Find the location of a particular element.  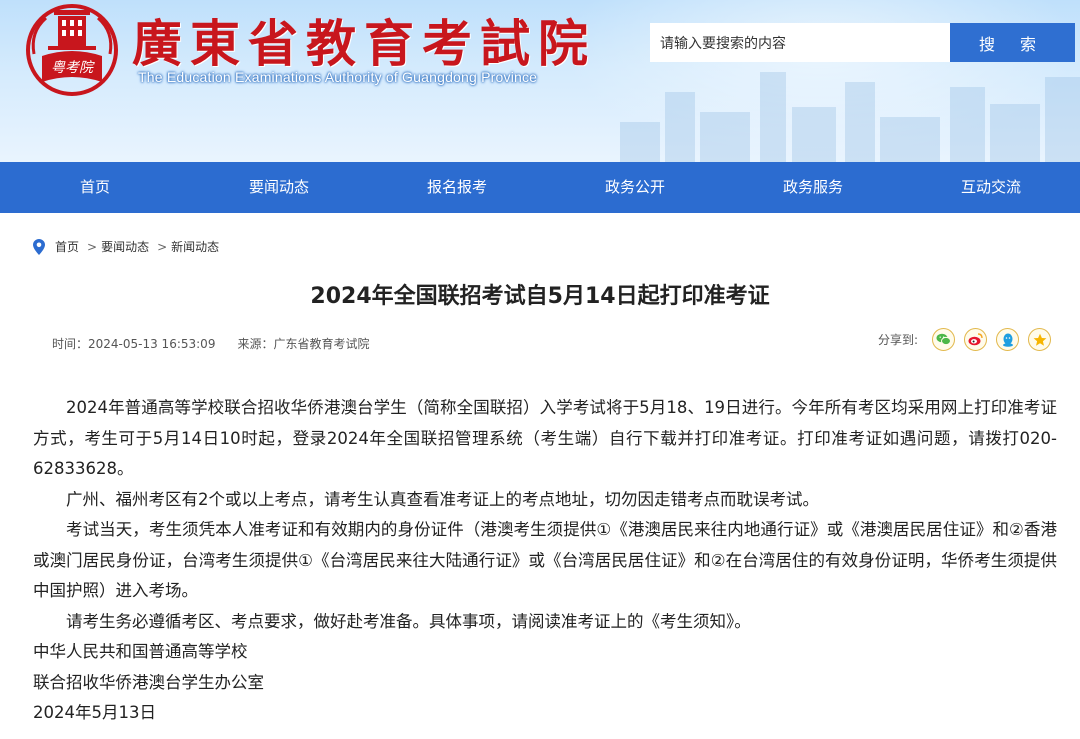

breadcrumb: 首页 > 要闻动态 > 新闻动态 is located at coordinates (128, 246).